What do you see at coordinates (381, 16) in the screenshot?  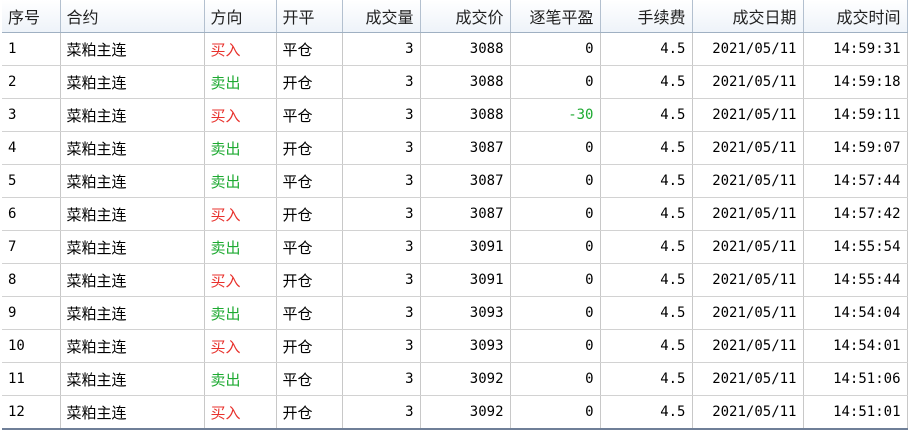 I see `column-header-volume: 成交量` at bounding box center [381, 16].